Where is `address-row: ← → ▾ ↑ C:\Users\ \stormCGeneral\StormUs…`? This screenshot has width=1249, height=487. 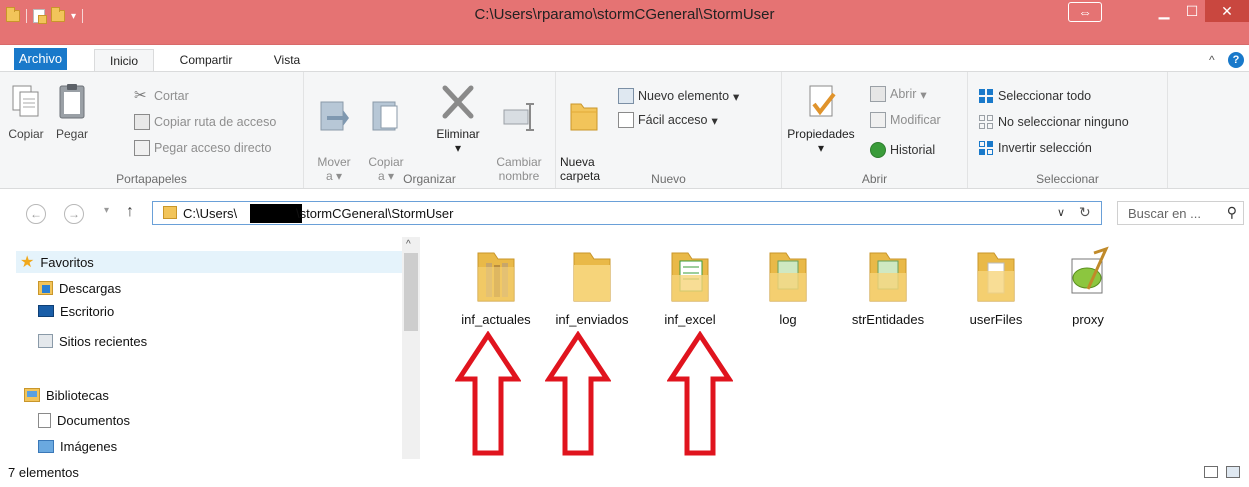 address-row: ← → ▾ ↑ C:\Users\ \stormCGeneral\StormUs… is located at coordinates (624, 213).